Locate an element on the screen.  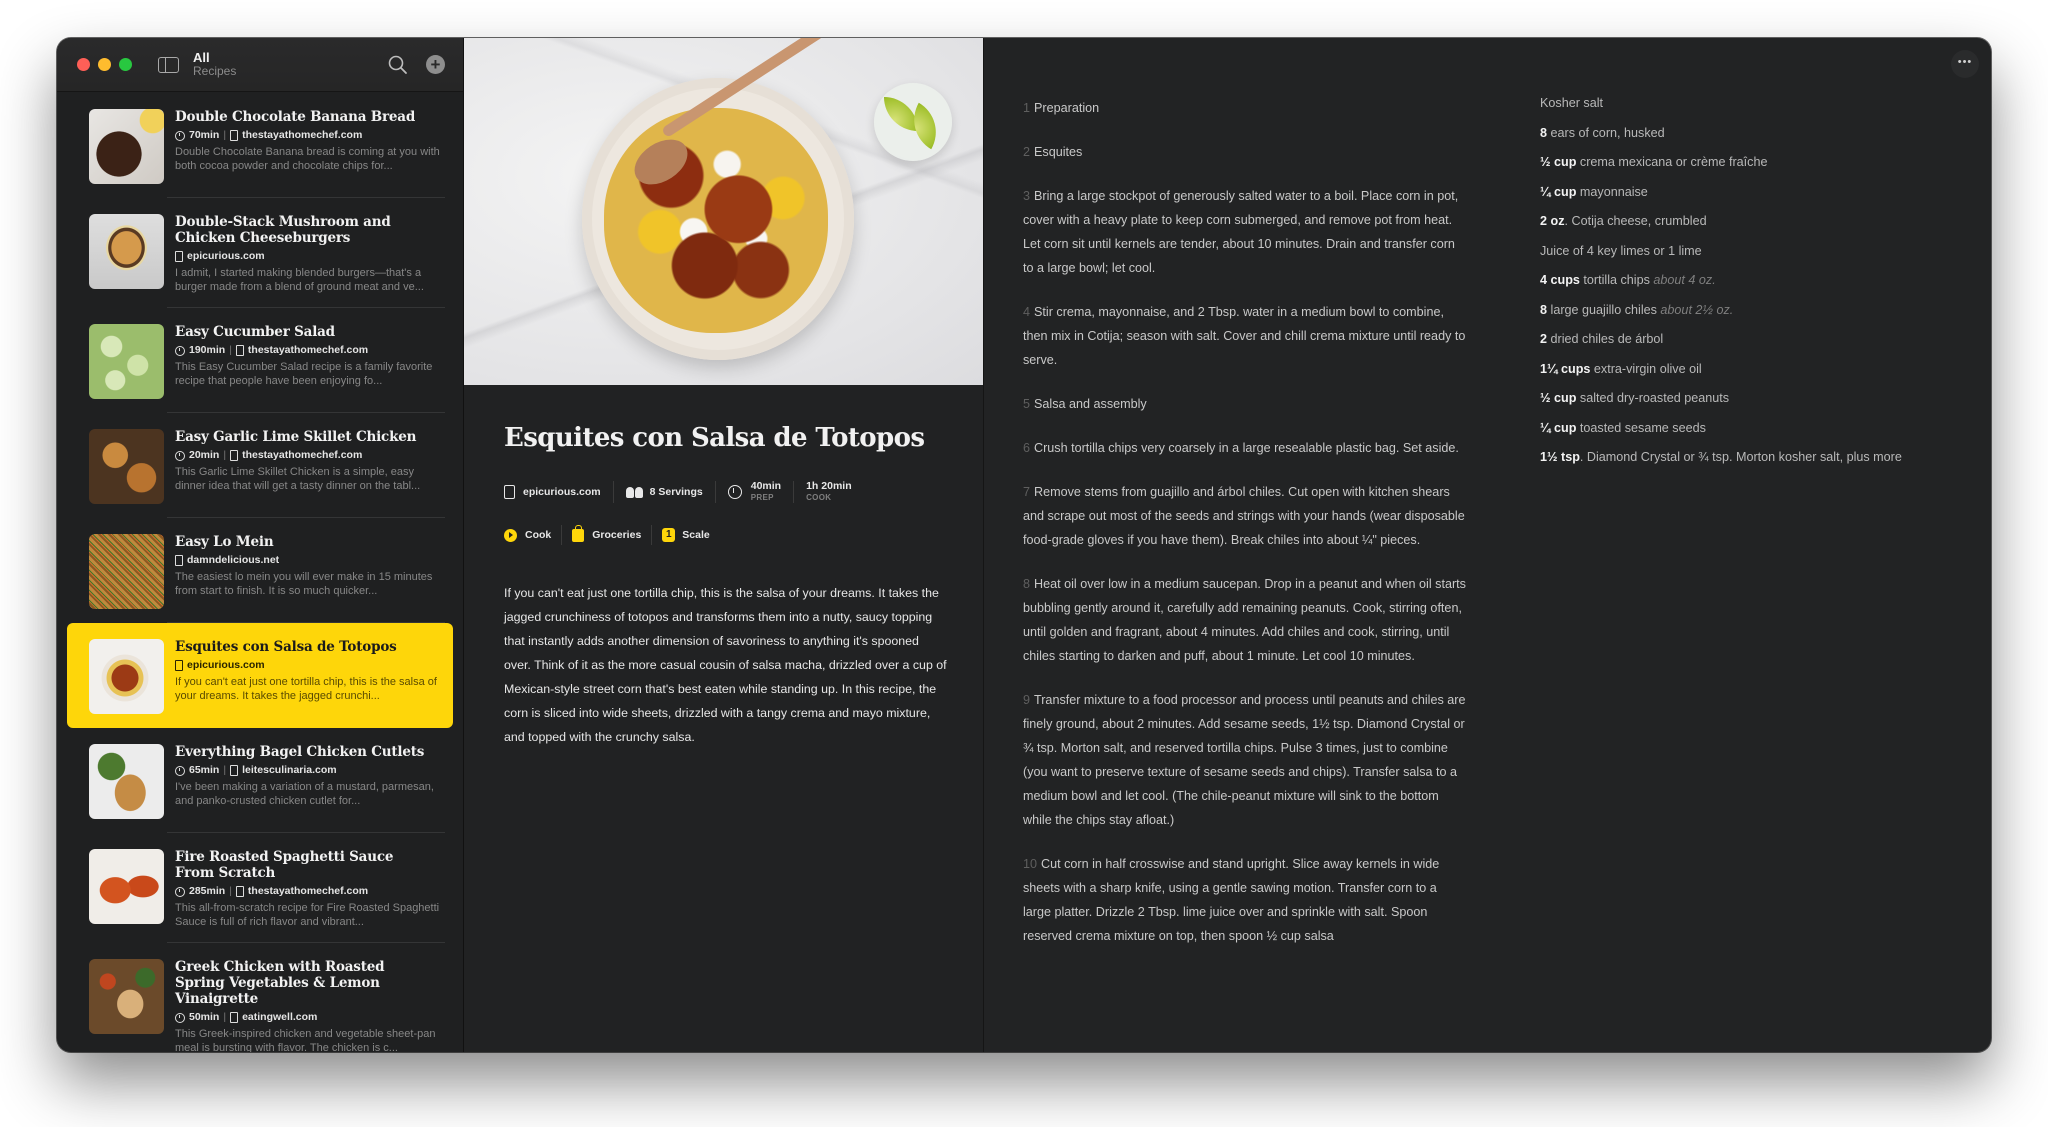
scale-button: 1 Scale is located at coordinates (690, 535).